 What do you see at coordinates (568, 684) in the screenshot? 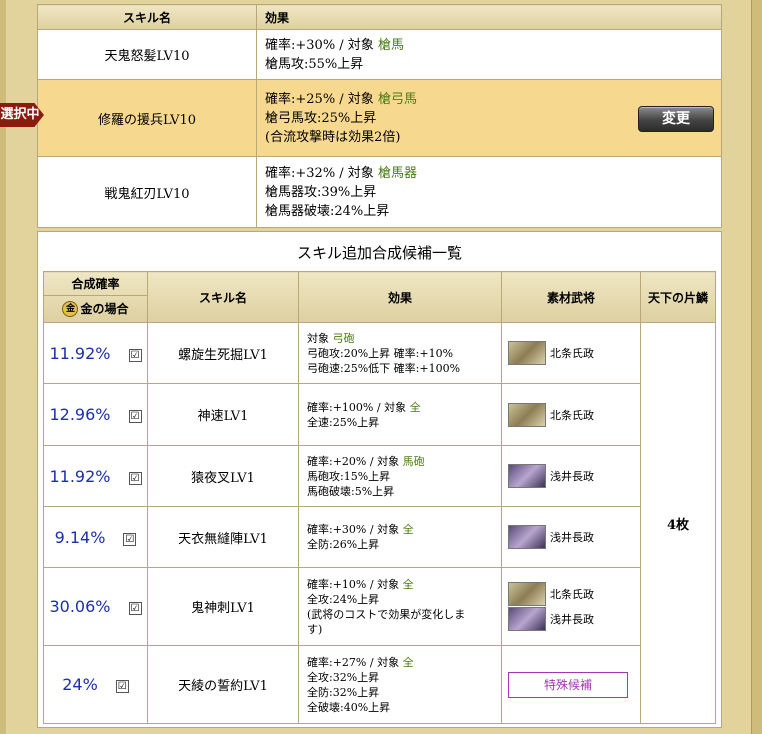
I see `special-candidate-button: 特殊候補` at bounding box center [568, 684].